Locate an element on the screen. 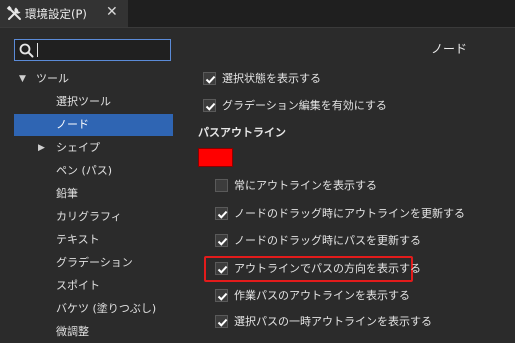 This screenshot has height=343, width=515. tree-item-label: ペン (パス) is located at coordinates (84, 170).